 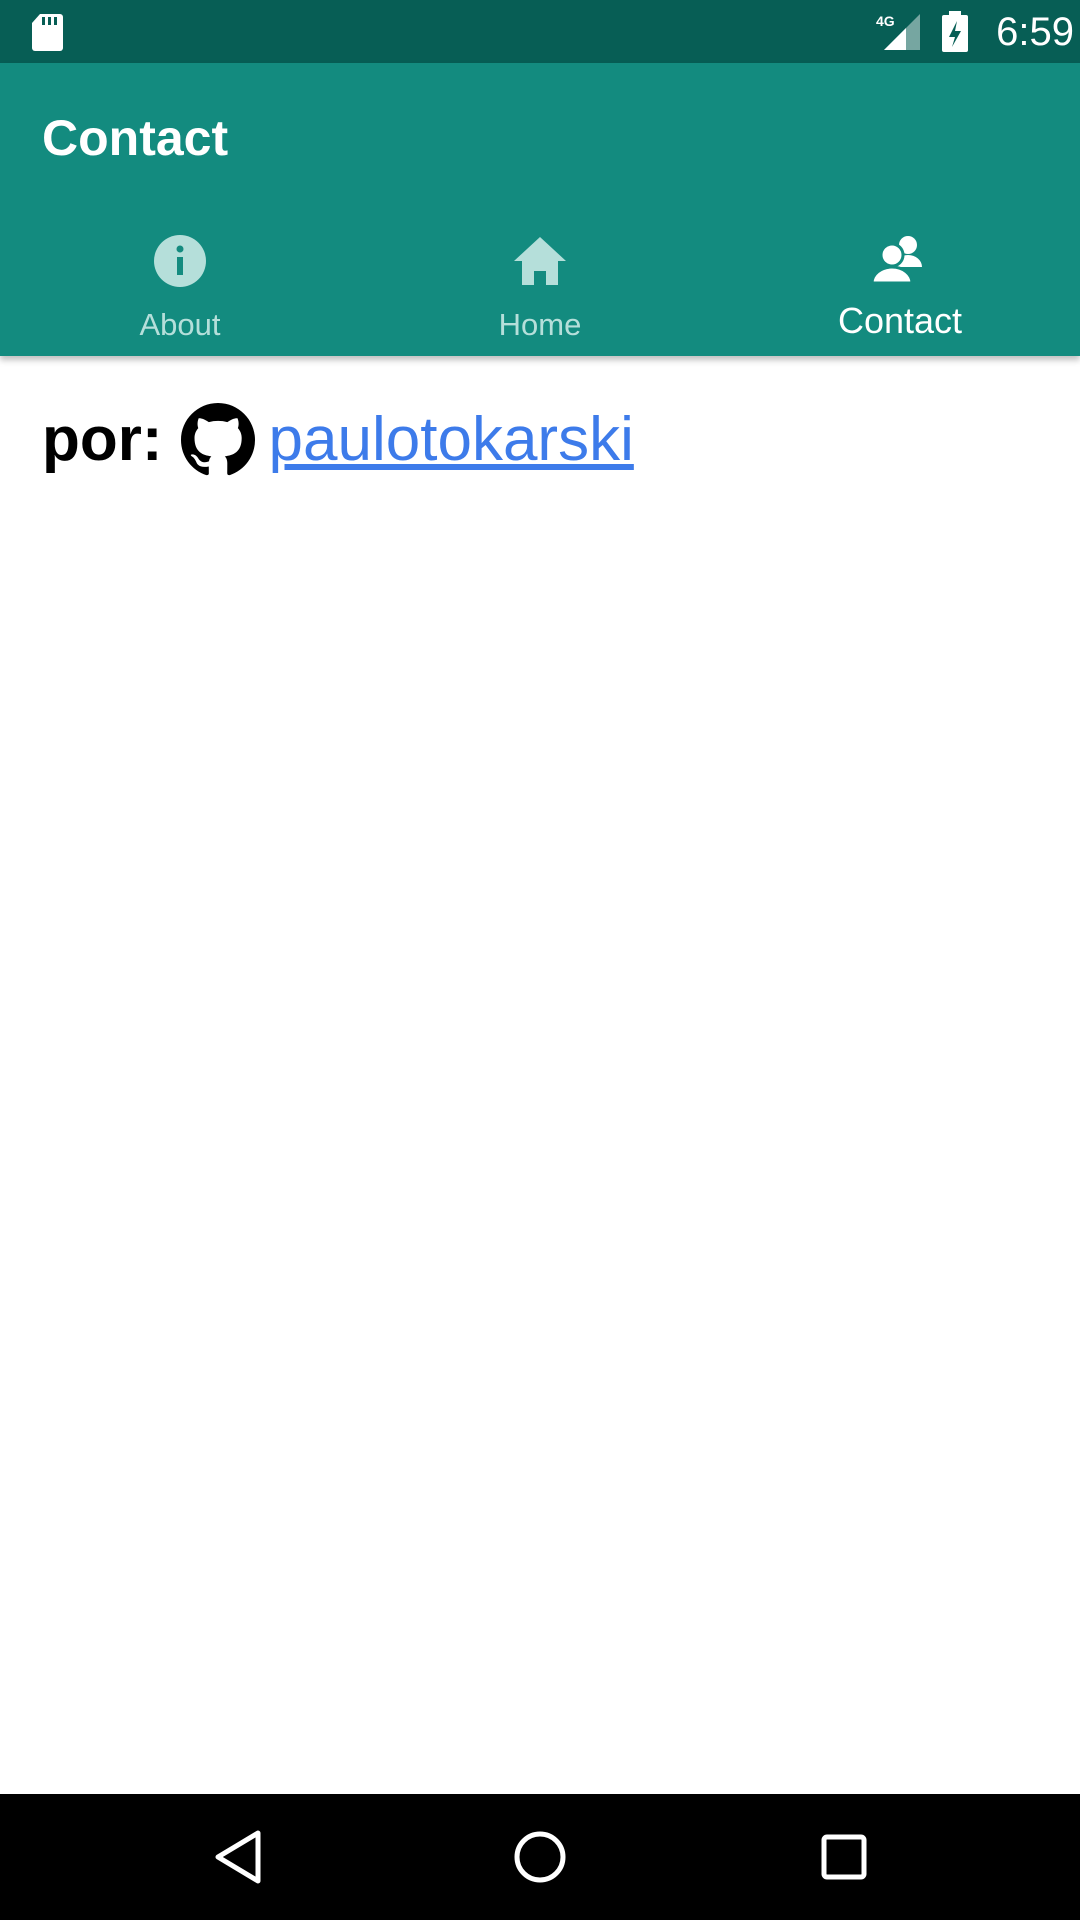 I want to click on info-icon, so click(x=180, y=261).